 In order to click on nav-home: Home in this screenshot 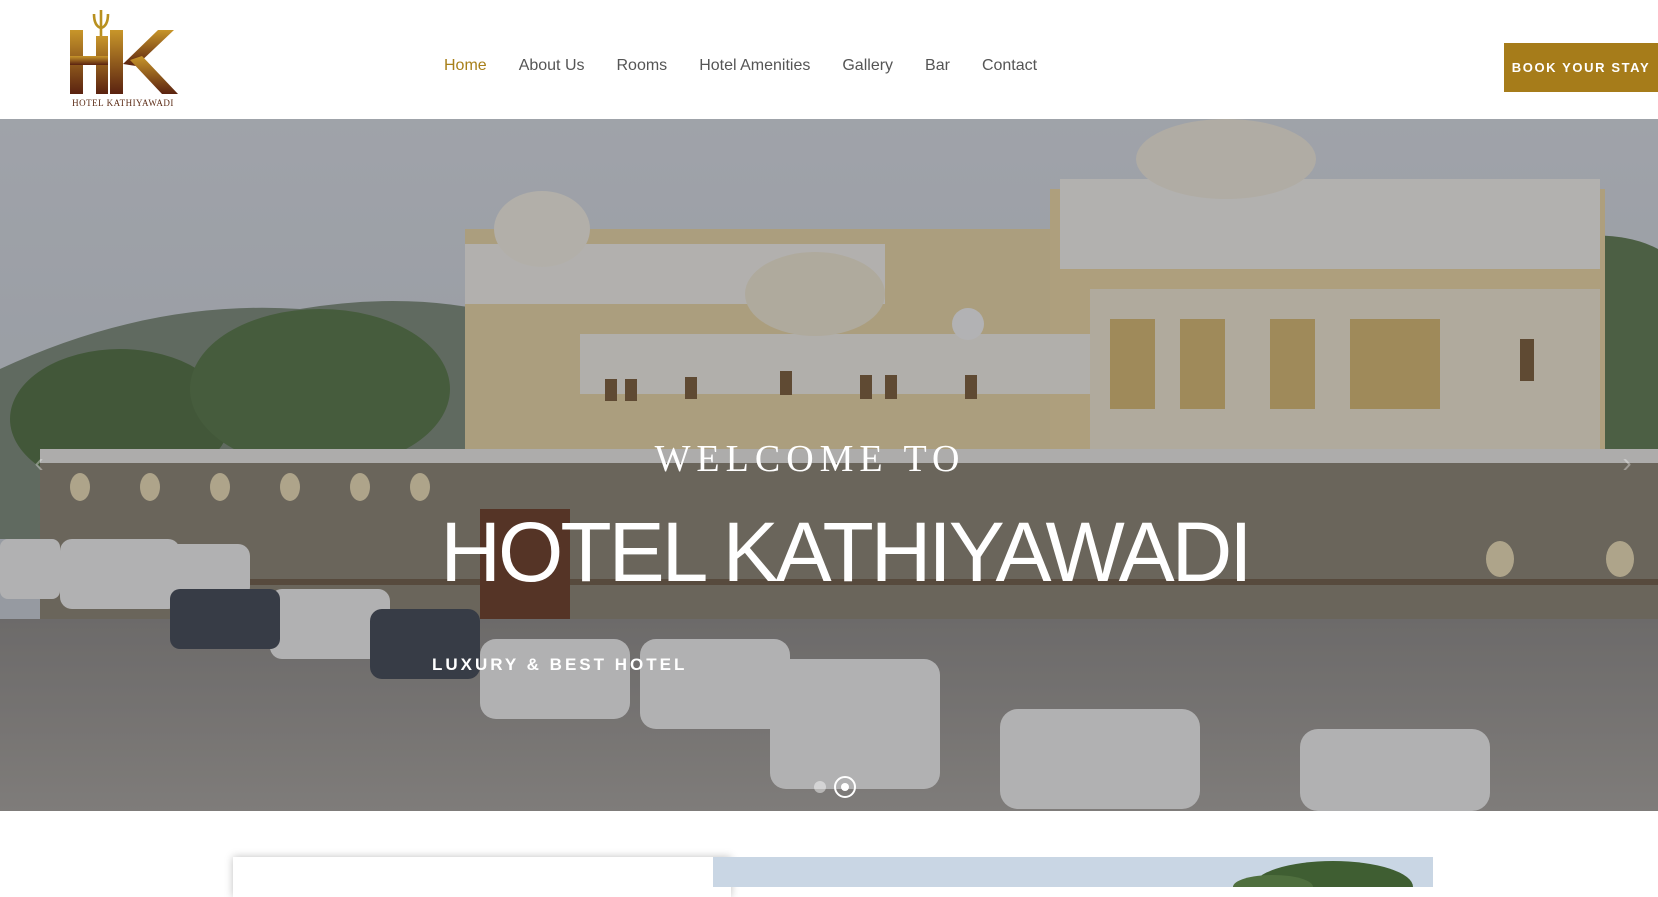, I will do `click(465, 67)`.